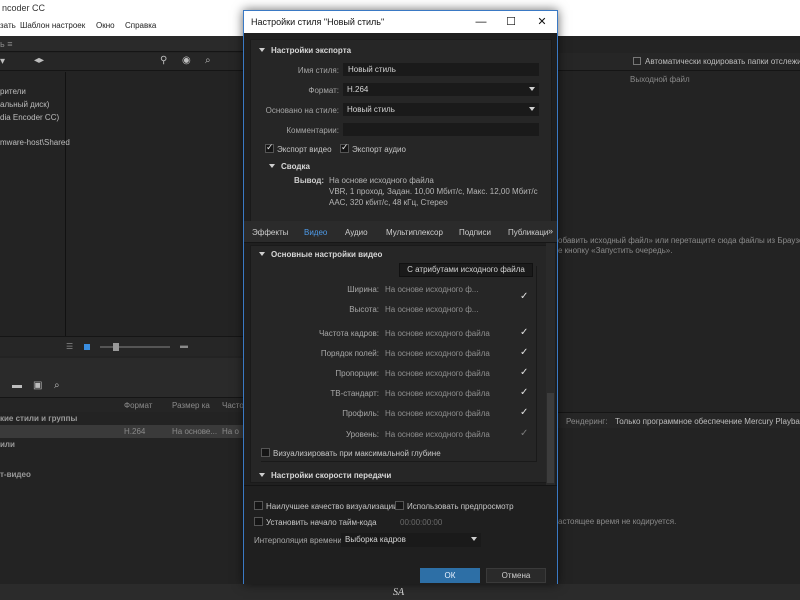 The width and height of the screenshot is (800, 600). I want to click on zoom-slider-handle, so click(116, 347).